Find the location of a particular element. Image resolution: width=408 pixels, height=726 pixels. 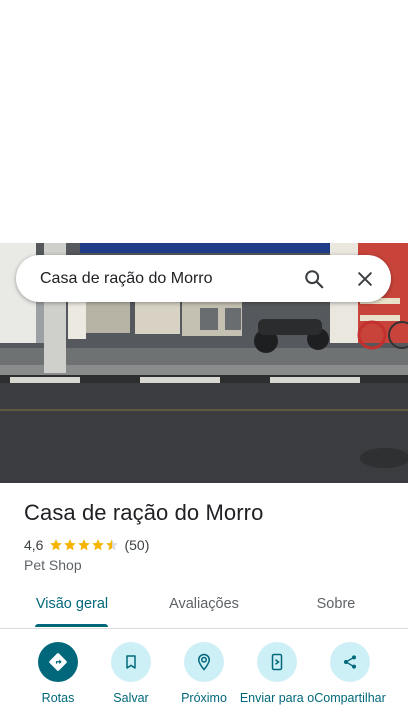

review-count: (50) is located at coordinates (136, 545).